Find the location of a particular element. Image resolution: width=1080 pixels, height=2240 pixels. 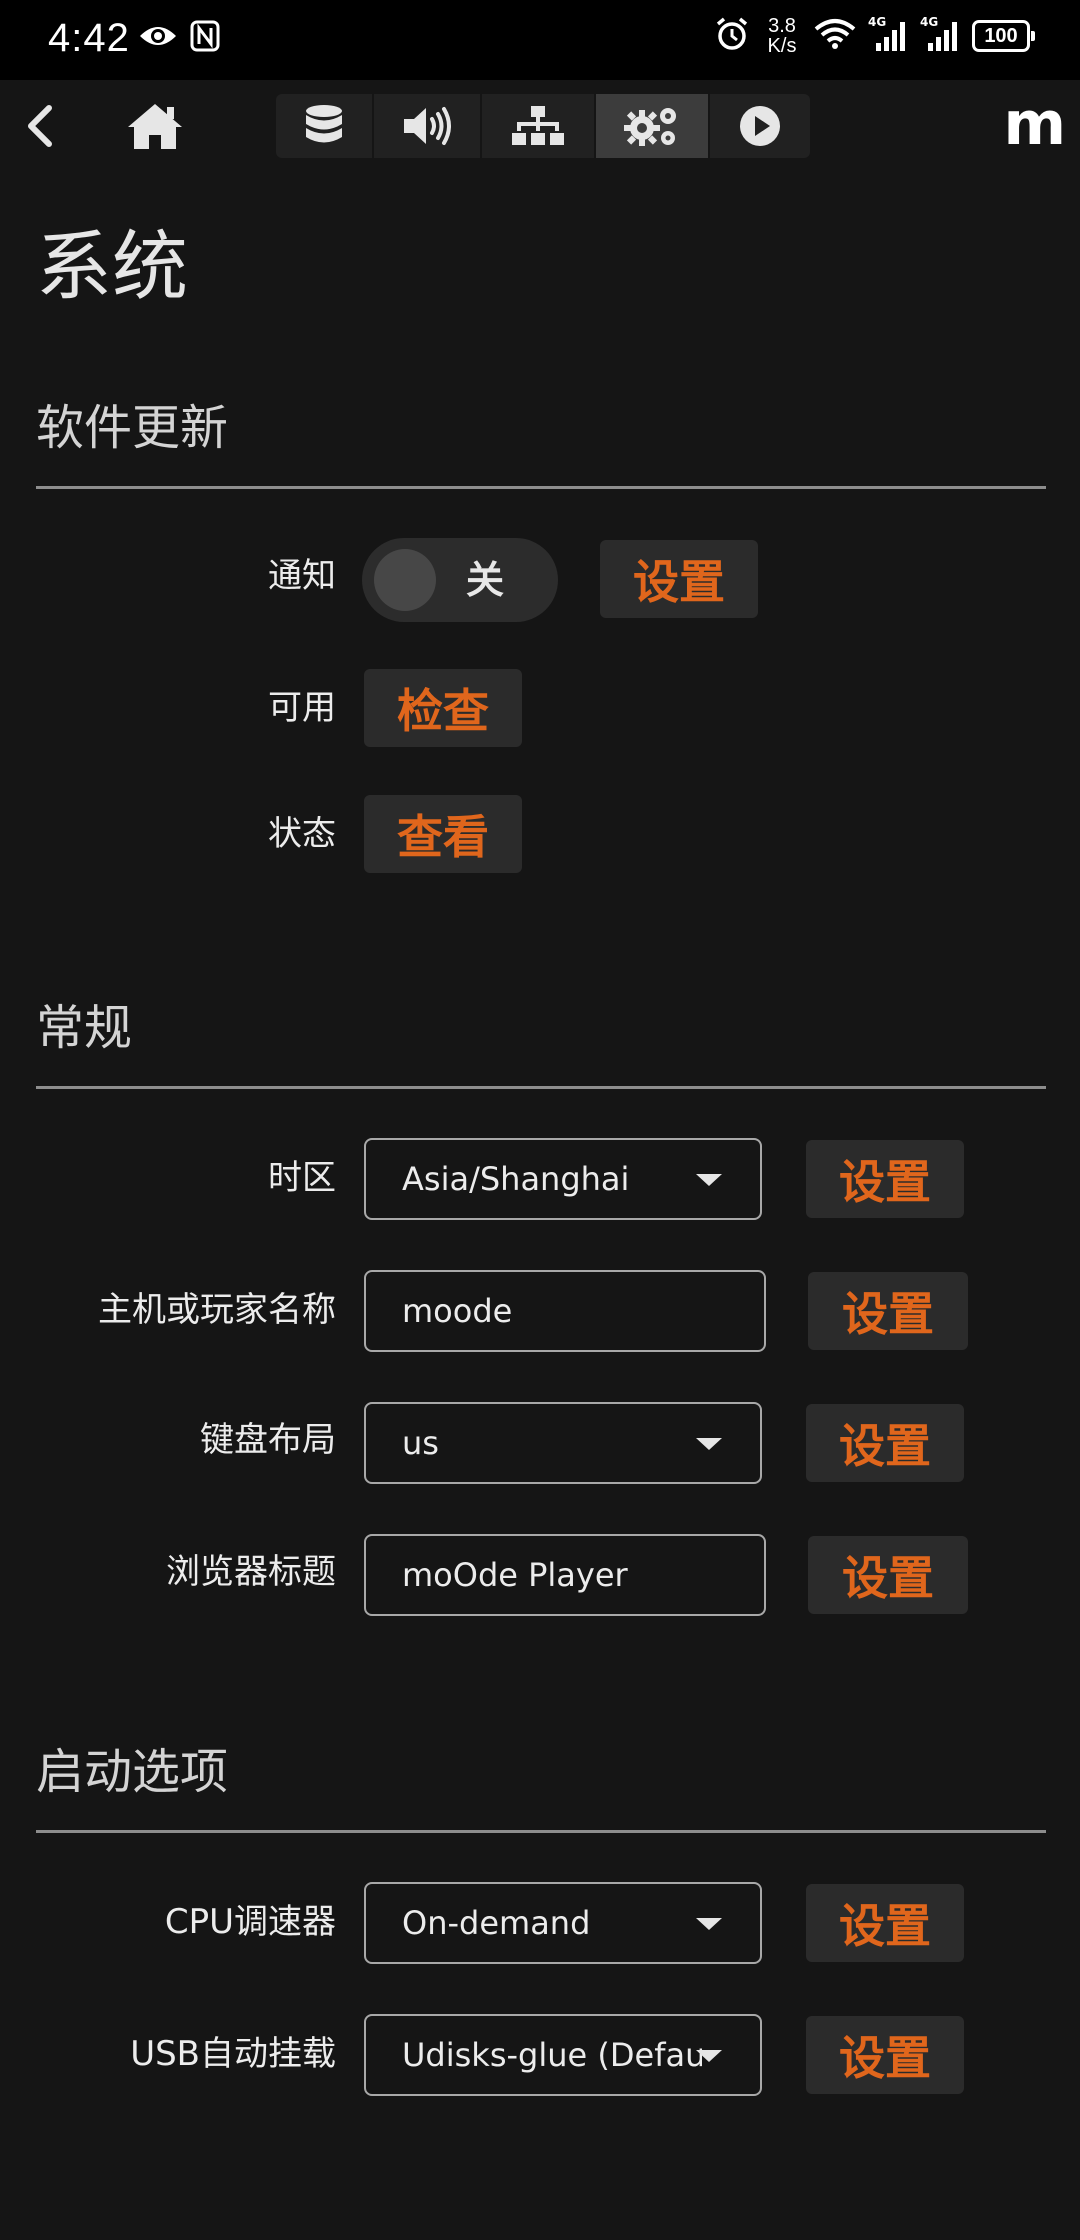

toggle-state-text: 关 is located at coordinates (485, 580).